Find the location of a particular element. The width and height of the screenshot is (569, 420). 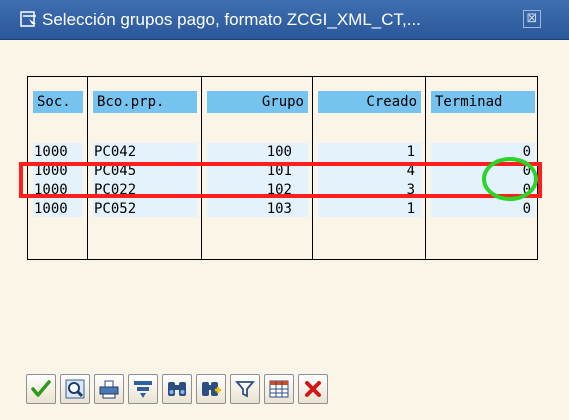

table-row-4-grupo: 103 is located at coordinates (249, 209).